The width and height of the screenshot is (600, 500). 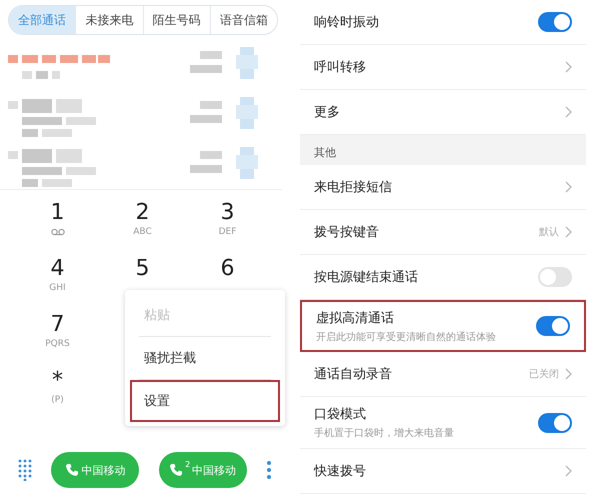 I want to click on keypad-digit: 4, so click(x=57, y=269).